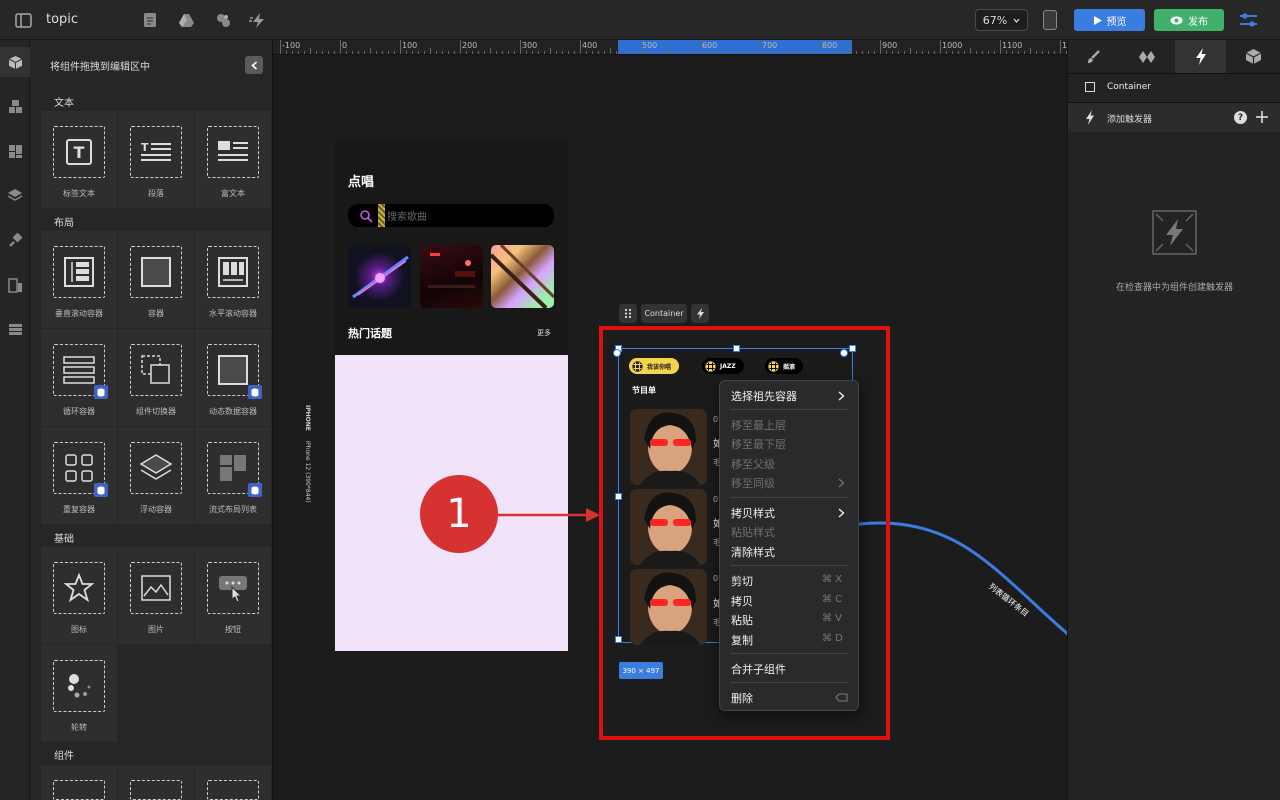 The height and width of the screenshot is (800, 1280). What do you see at coordinates (79, 159) in the screenshot?
I see `component-tile: T 标签文本` at bounding box center [79, 159].